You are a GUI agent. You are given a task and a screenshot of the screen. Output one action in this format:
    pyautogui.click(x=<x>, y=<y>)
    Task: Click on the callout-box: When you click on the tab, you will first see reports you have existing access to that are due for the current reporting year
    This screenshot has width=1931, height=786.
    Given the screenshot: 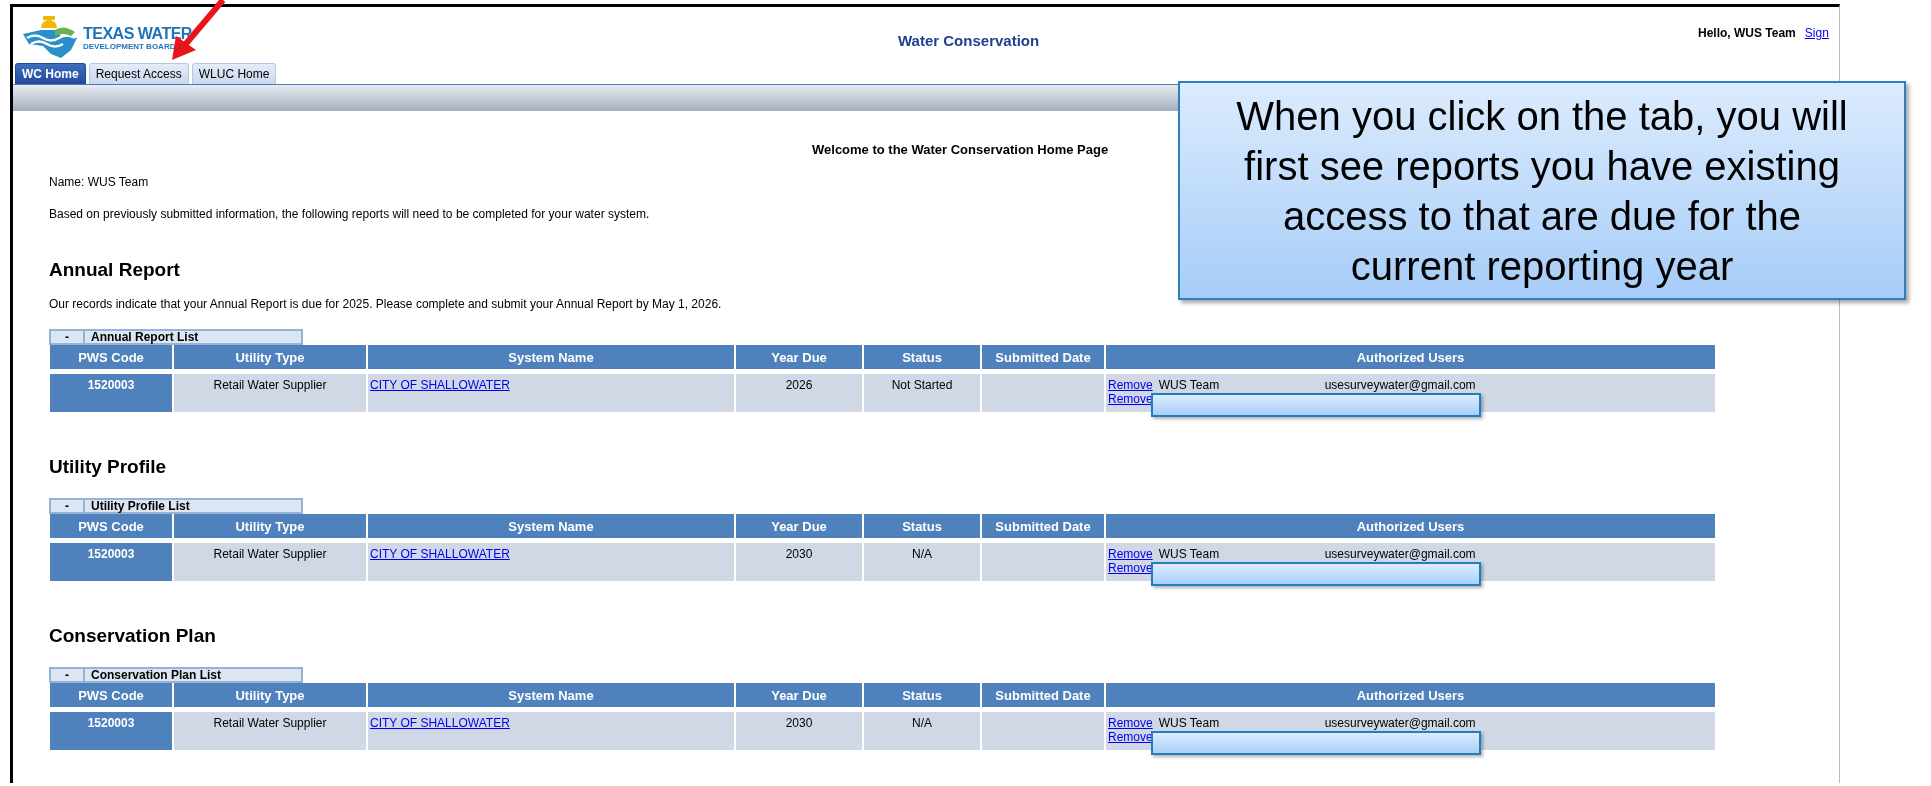 What is the action you would take?
    pyautogui.click(x=1542, y=190)
    